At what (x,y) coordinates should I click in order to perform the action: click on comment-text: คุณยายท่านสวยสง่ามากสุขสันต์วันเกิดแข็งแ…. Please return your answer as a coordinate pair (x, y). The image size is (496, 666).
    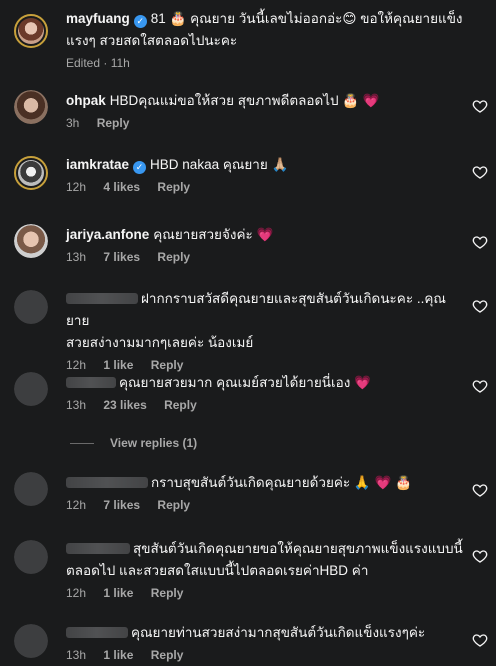
    Looking at the image, I should click on (278, 632).